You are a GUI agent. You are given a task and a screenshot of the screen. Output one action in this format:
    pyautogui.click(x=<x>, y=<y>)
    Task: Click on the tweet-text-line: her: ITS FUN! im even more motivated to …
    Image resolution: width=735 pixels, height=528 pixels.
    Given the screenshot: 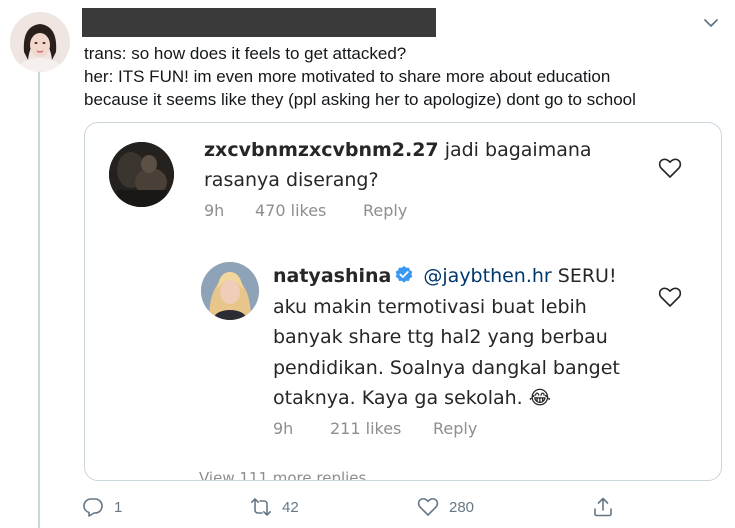 What is the action you would take?
    pyautogui.click(x=347, y=76)
    